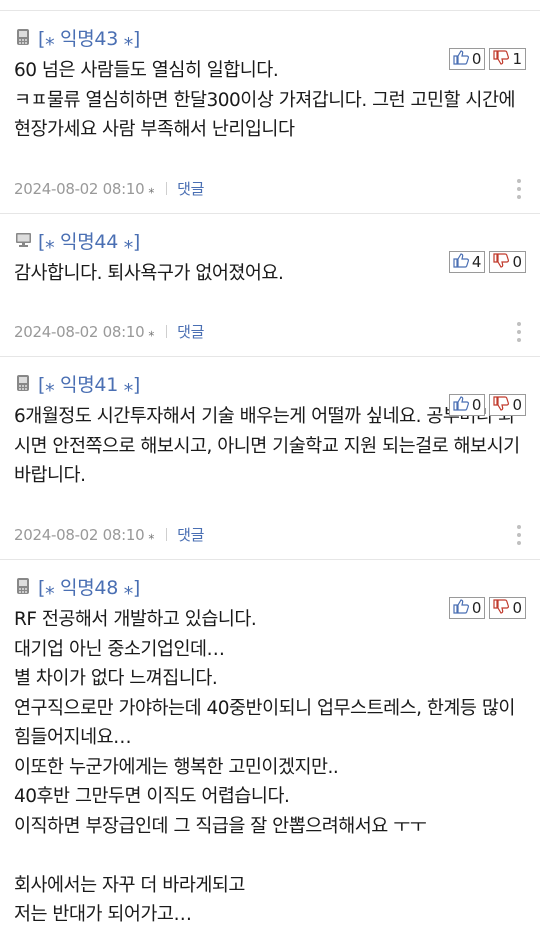 The width and height of the screenshot is (540, 951). Describe the element at coordinates (23, 240) in the screenshot. I see `desktop-icon` at that location.